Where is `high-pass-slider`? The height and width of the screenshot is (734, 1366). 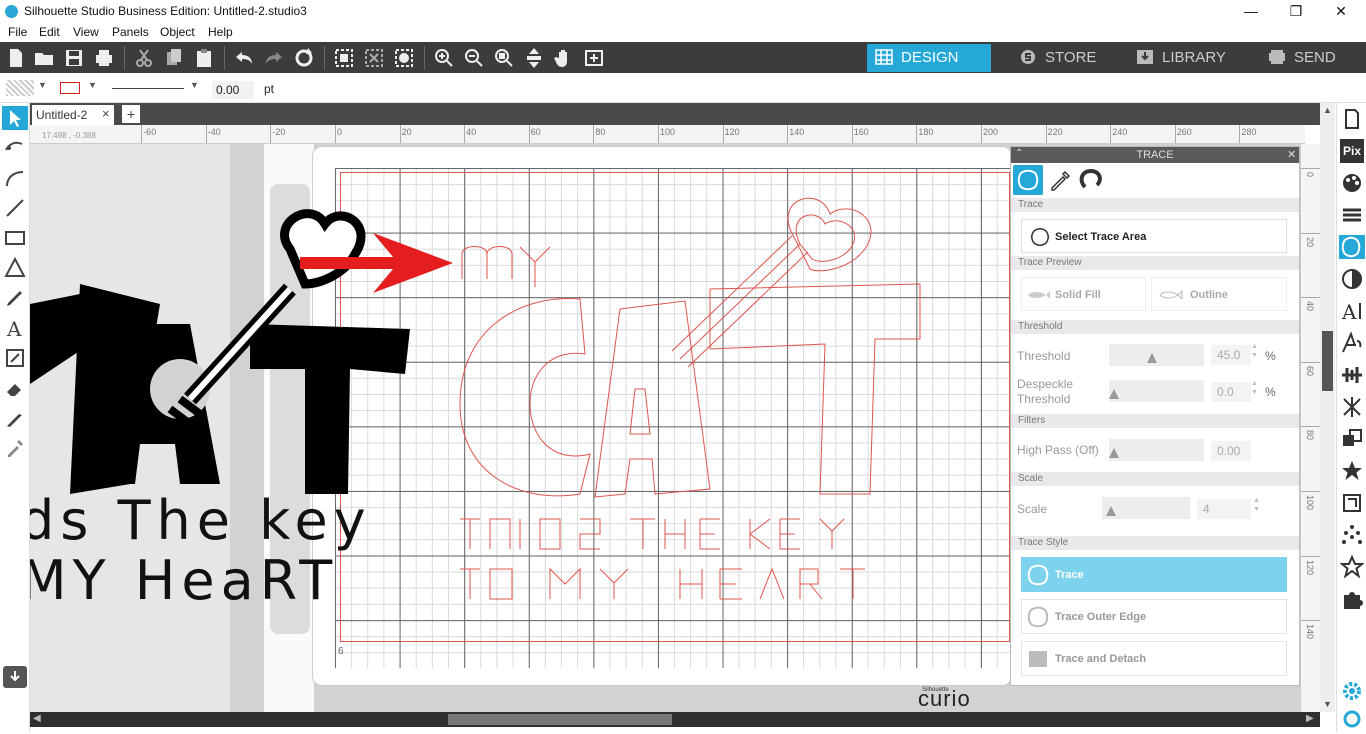 high-pass-slider is located at coordinates (1156, 450).